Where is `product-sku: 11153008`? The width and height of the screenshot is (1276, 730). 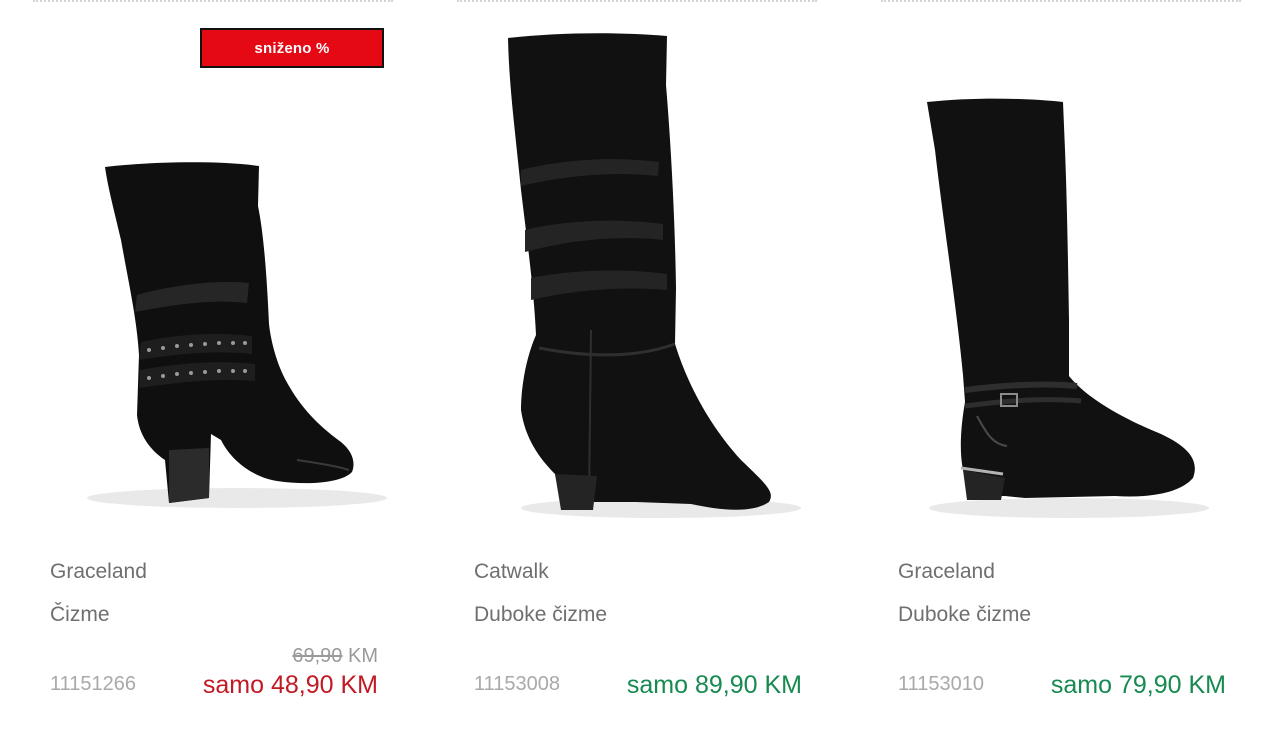 product-sku: 11153008 is located at coordinates (517, 684).